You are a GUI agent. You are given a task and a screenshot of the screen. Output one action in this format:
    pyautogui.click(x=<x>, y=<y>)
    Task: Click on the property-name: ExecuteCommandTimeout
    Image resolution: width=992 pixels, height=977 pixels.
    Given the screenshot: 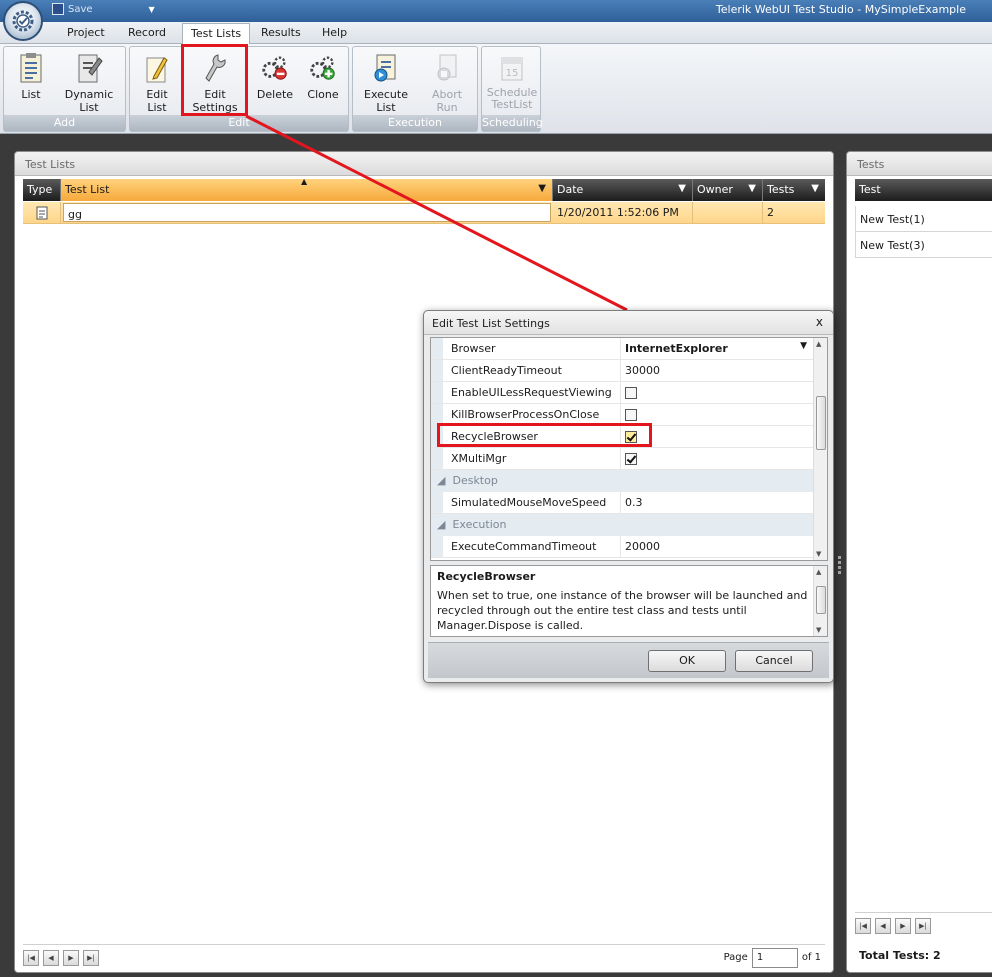 What is the action you would take?
    pyautogui.click(x=526, y=546)
    